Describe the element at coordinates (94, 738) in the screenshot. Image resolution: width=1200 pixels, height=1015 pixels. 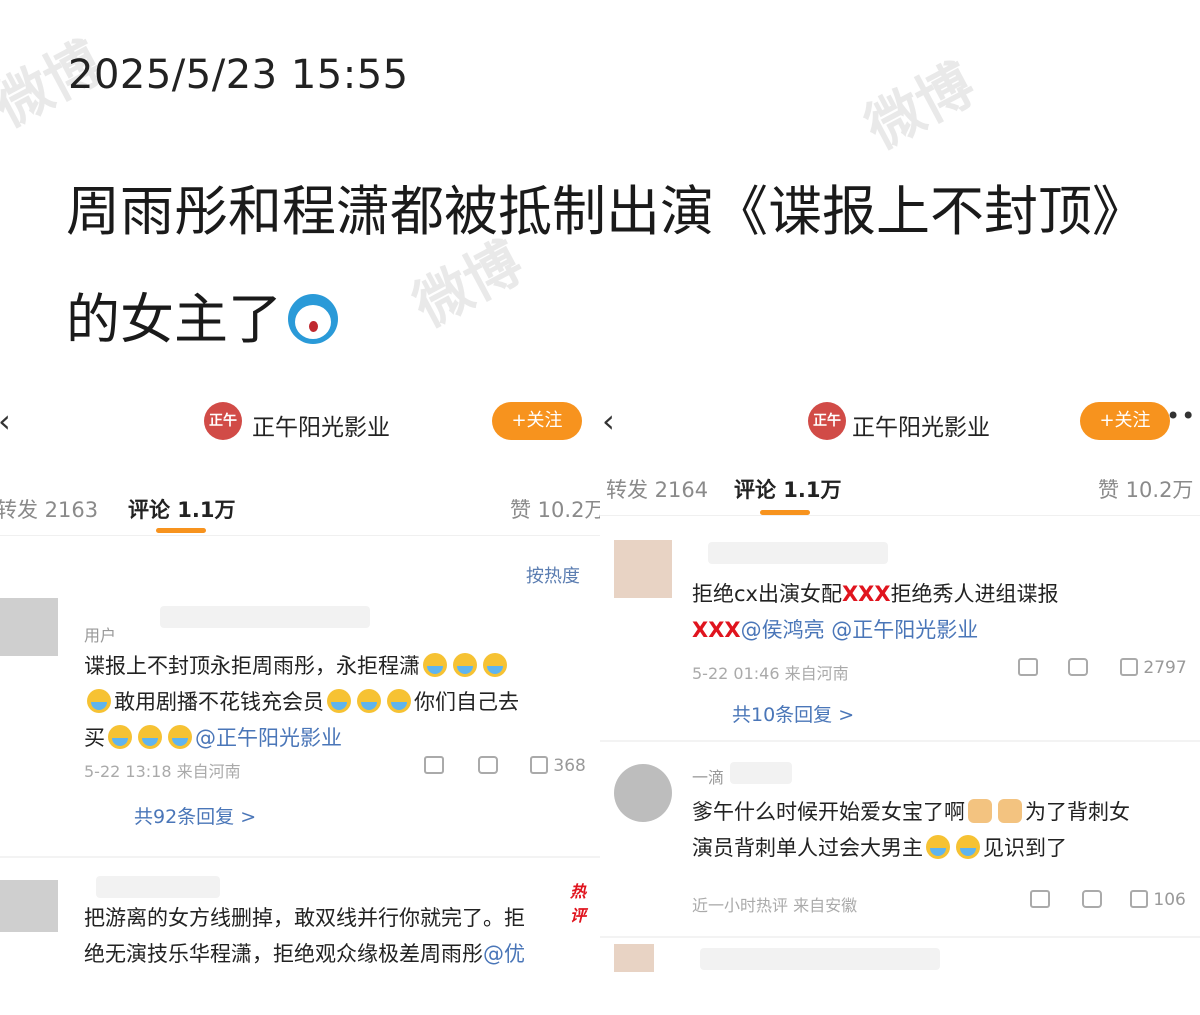
I see `comment-text-part: 买` at that location.